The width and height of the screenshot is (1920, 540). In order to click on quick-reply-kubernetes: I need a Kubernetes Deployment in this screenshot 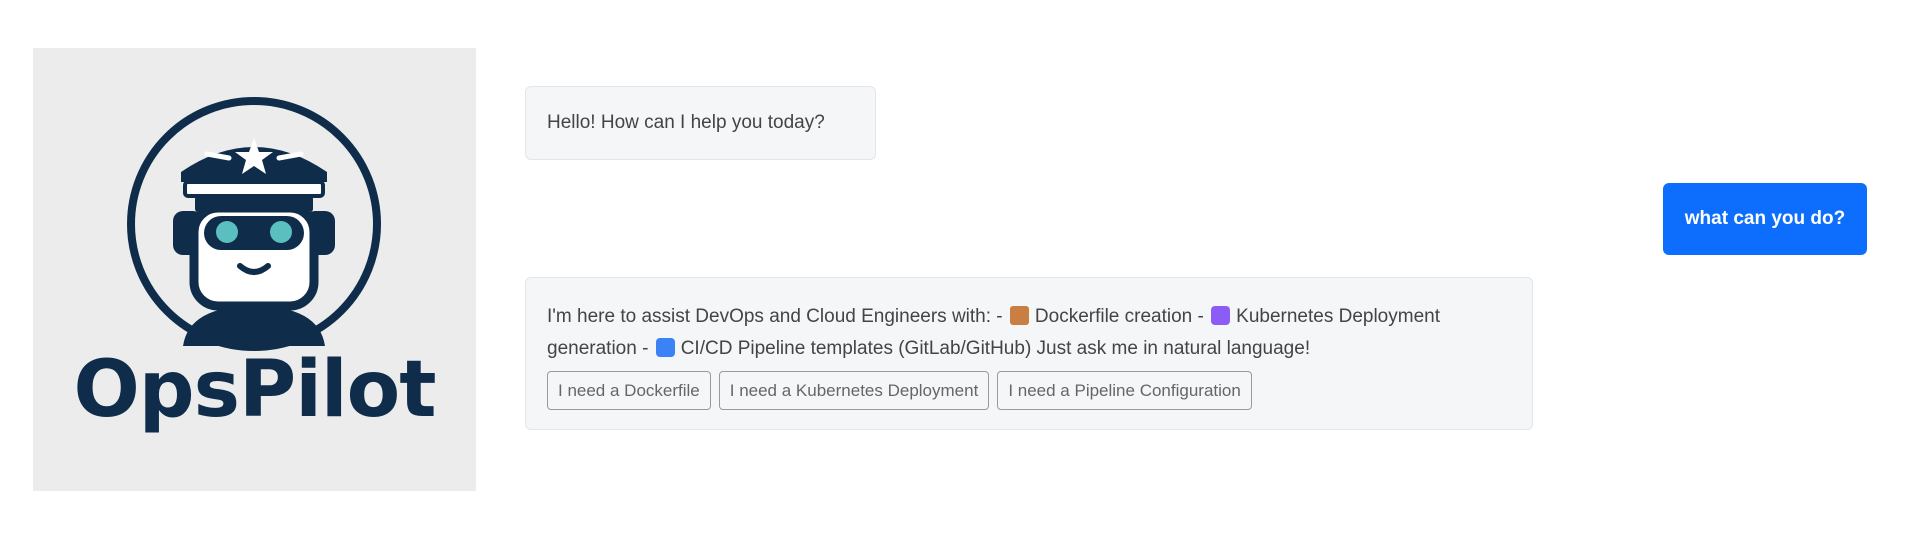, I will do `click(854, 390)`.